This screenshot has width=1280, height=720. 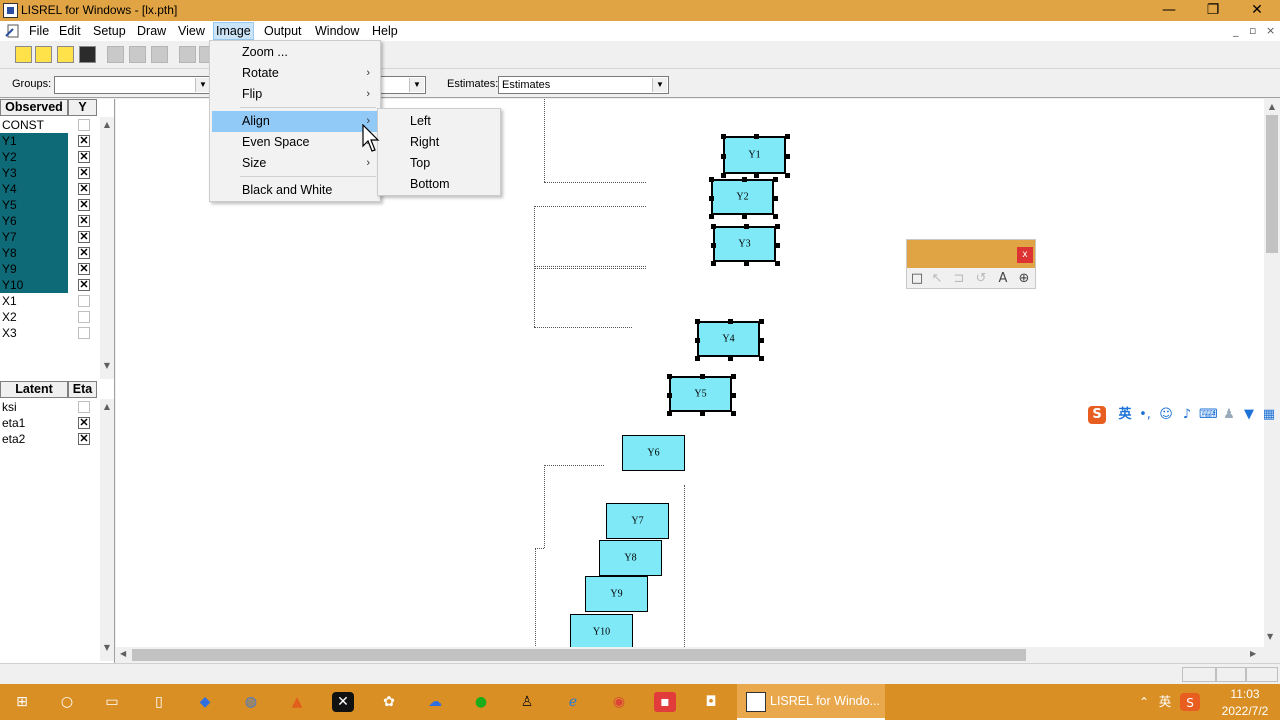 What do you see at coordinates (481, 702) in the screenshot?
I see `wechat-icon: ●` at bounding box center [481, 702].